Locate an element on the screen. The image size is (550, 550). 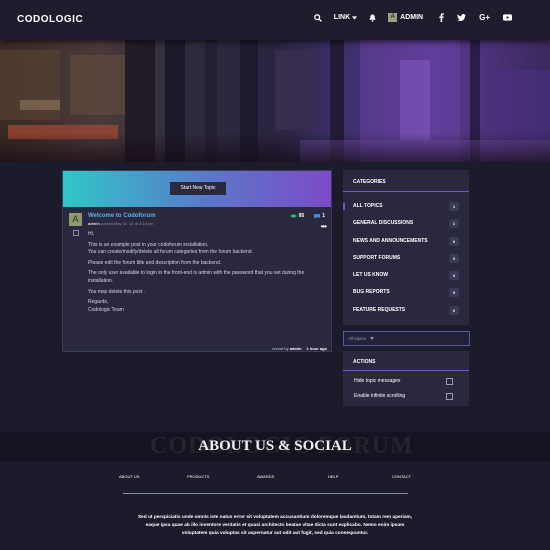
topics-filter-value: All topics is located at coordinates (357, 338).